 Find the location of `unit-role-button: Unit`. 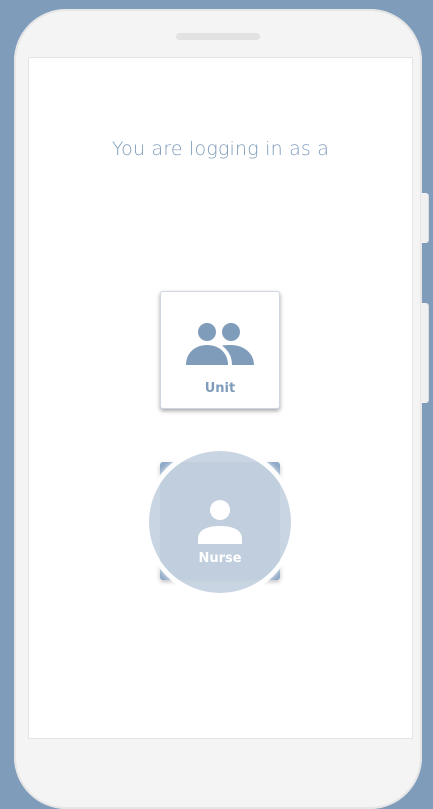

unit-role-button: Unit is located at coordinates (220, 350).